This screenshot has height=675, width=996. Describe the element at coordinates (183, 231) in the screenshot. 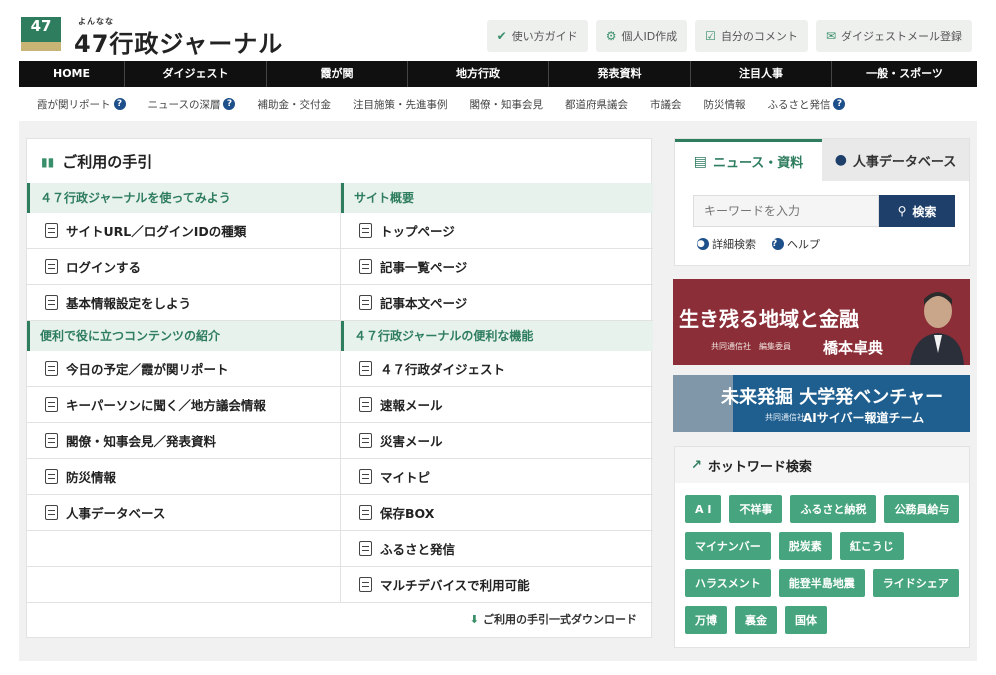

I see `guide-link: サイトURL／ログインIDの種類` at that location.